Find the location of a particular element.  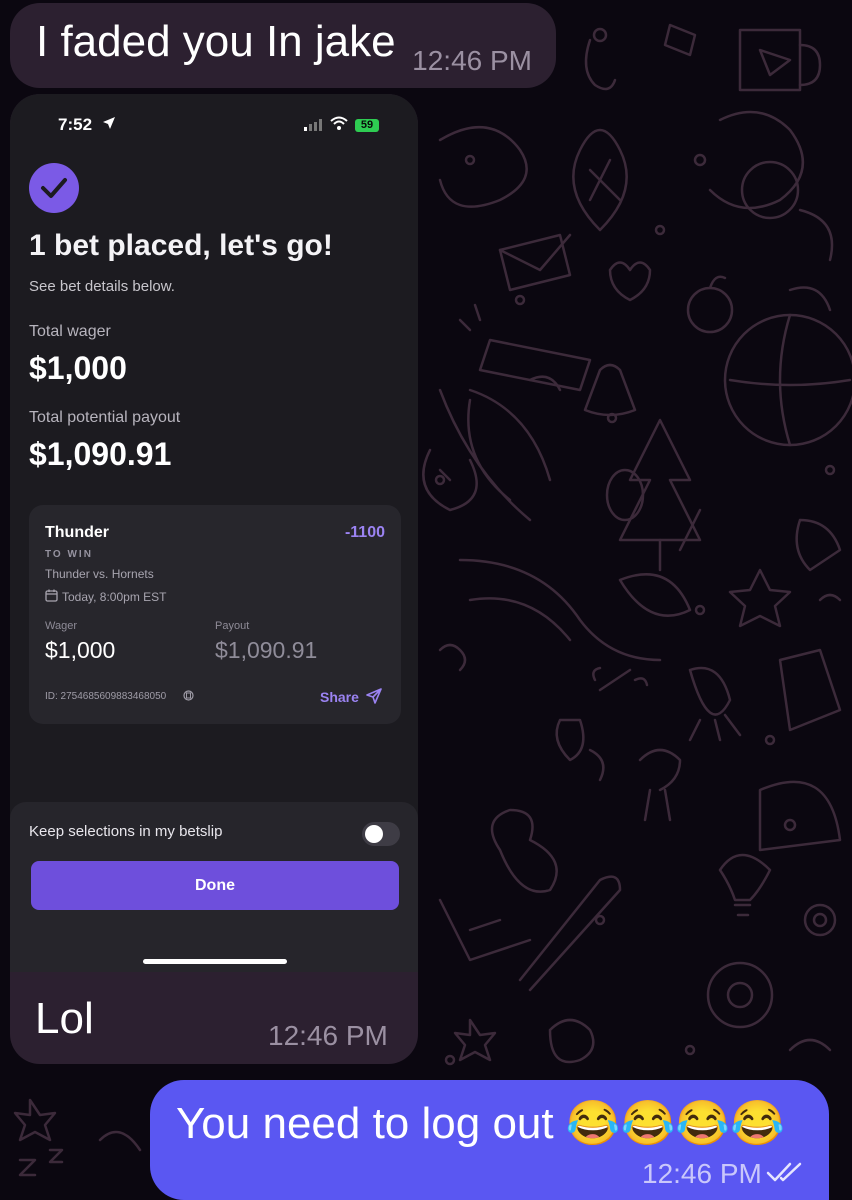

share-button: Share is located at coordinates (339, 697).